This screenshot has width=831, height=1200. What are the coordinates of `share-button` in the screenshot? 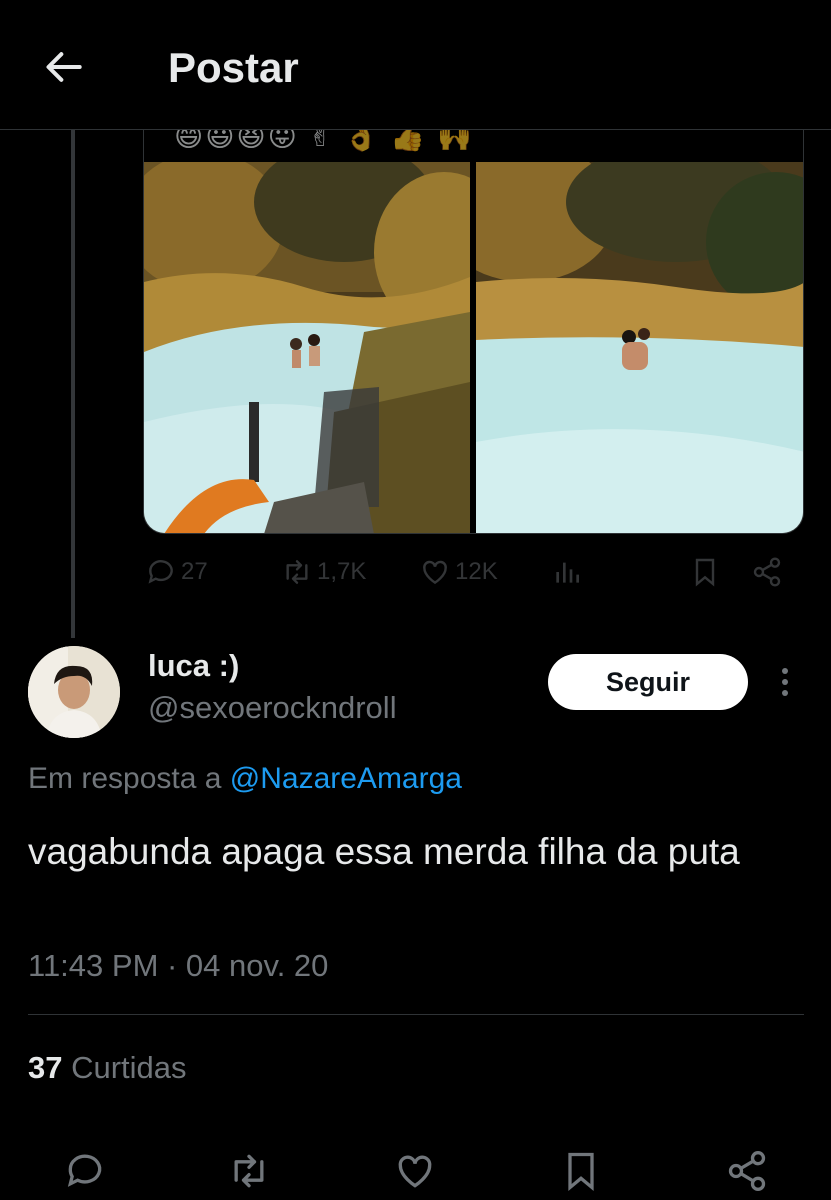 It's located at (747, 1171).